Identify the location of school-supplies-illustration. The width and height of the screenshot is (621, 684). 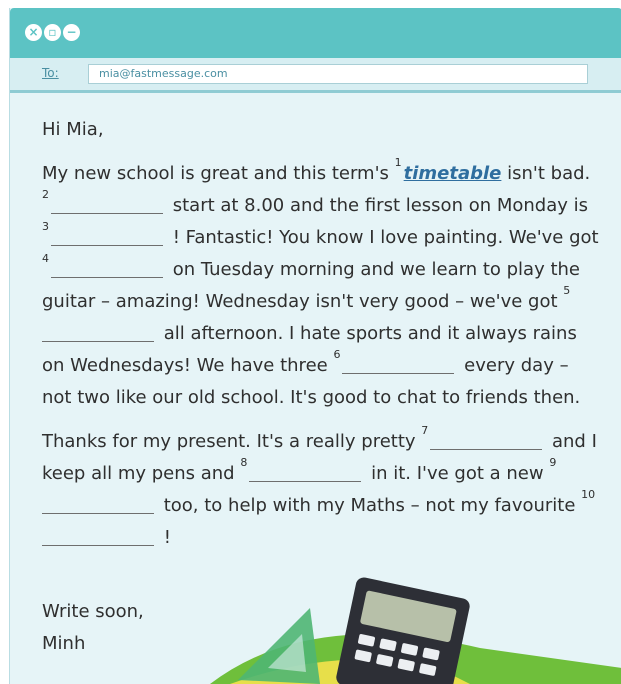
(415, 630).